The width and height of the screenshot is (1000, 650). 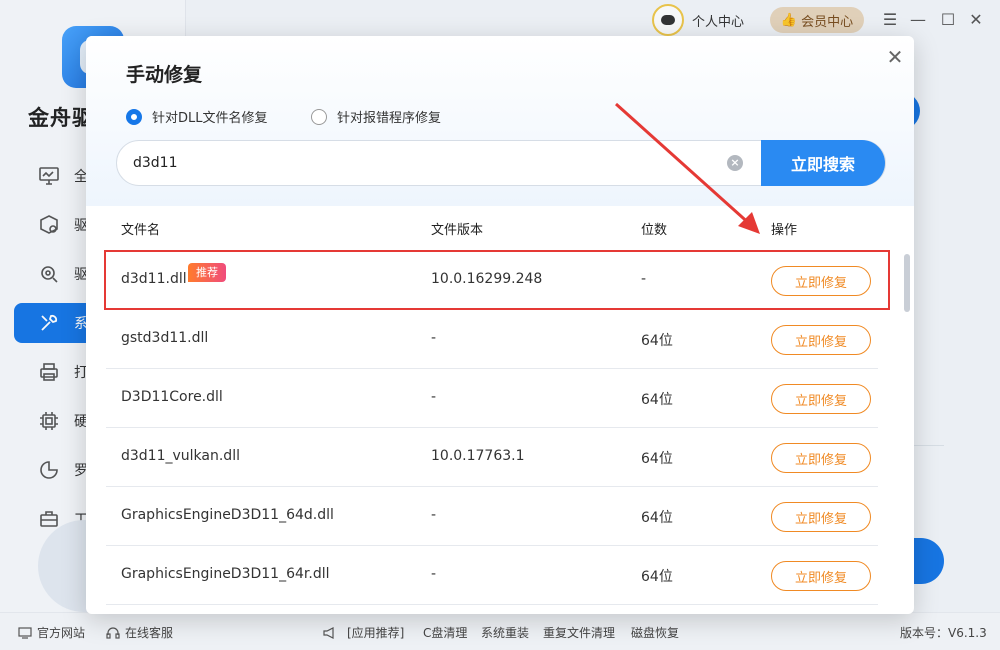 What do you see at coordinates (328, 632) in the screenshot?
I see `megaphone-icon` at bounding box center [328, 632].